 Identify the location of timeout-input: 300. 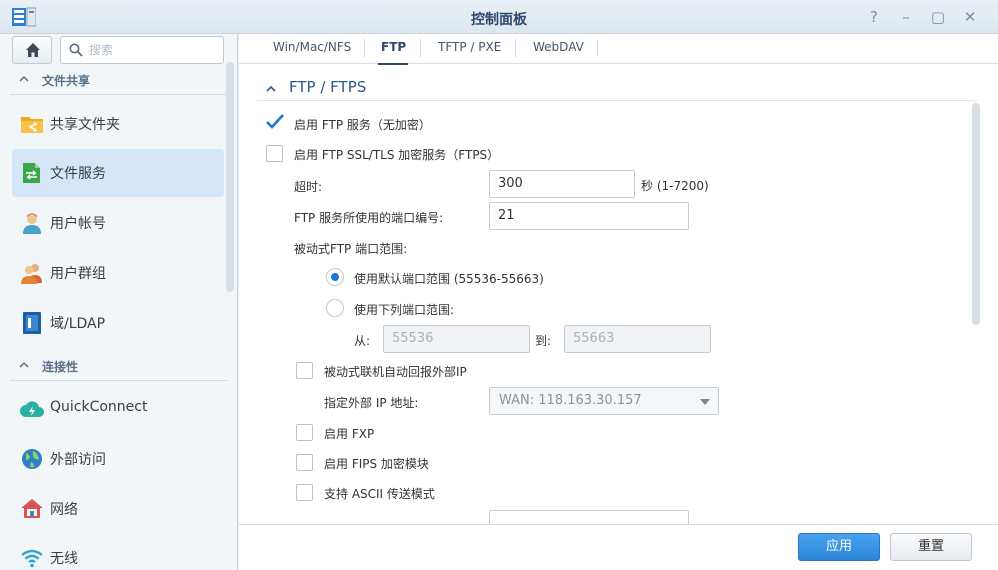
(562, 184).